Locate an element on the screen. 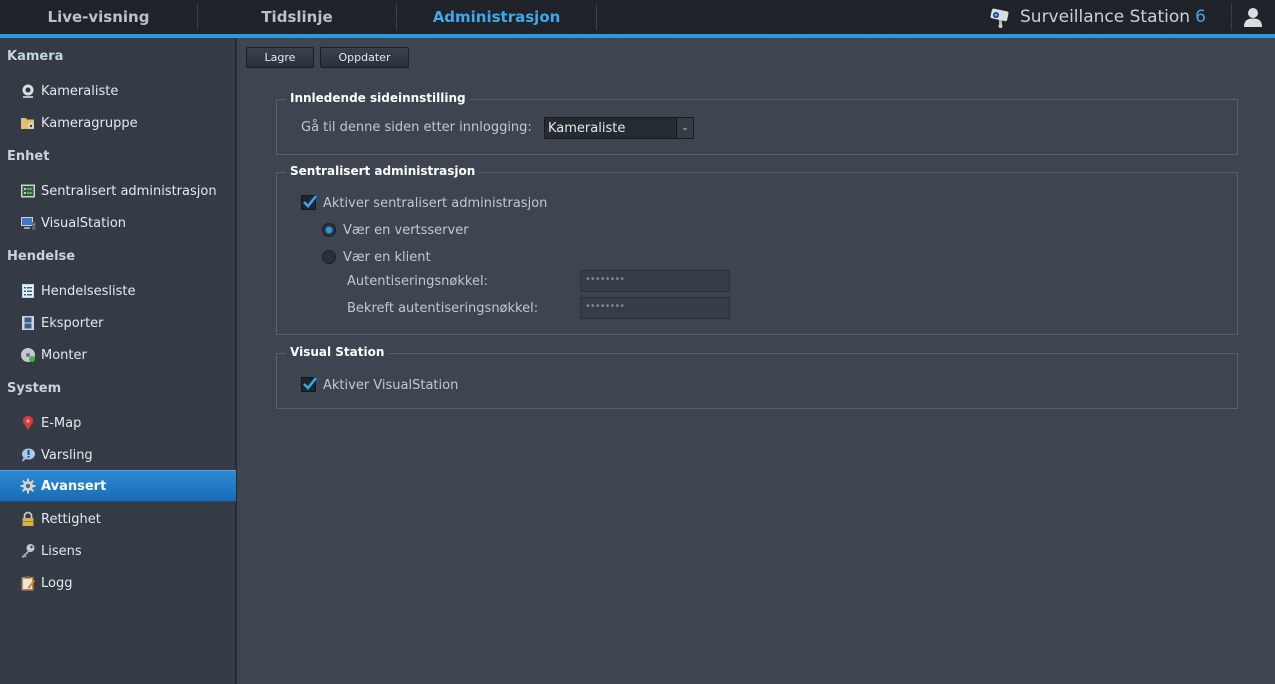  notification-bubble-icon is located at coordinates (28, 455).